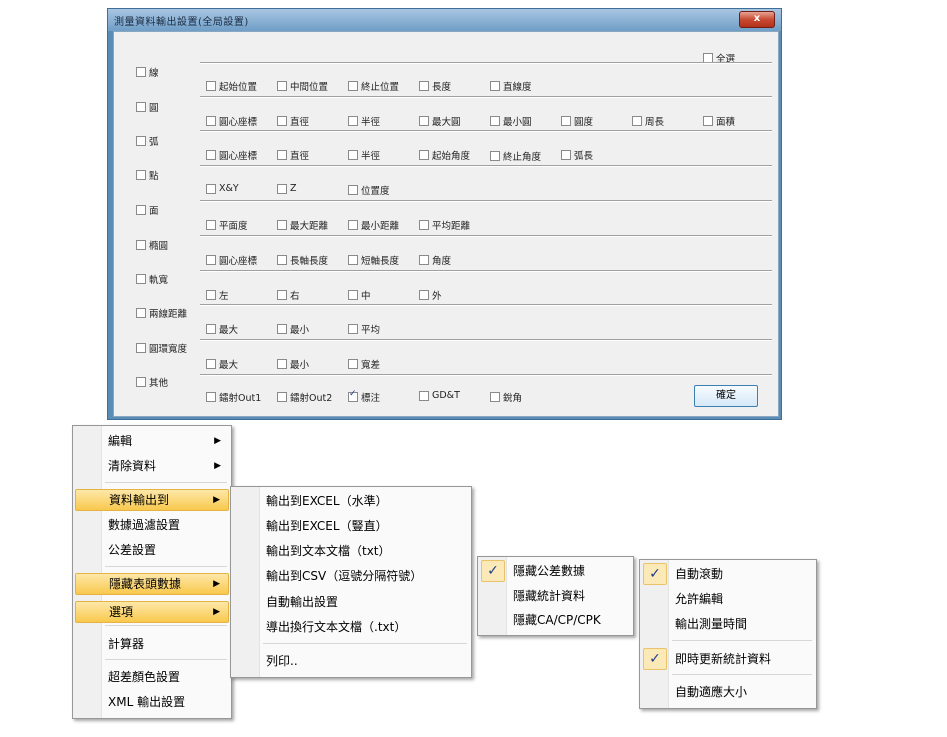 Image resolution: width=947 pixels, height=737 pixels. What do you see at coordinates (439, 395) in the screenshot?
I see `option-checkbox: GD&T` at bounding box center [439, 395].